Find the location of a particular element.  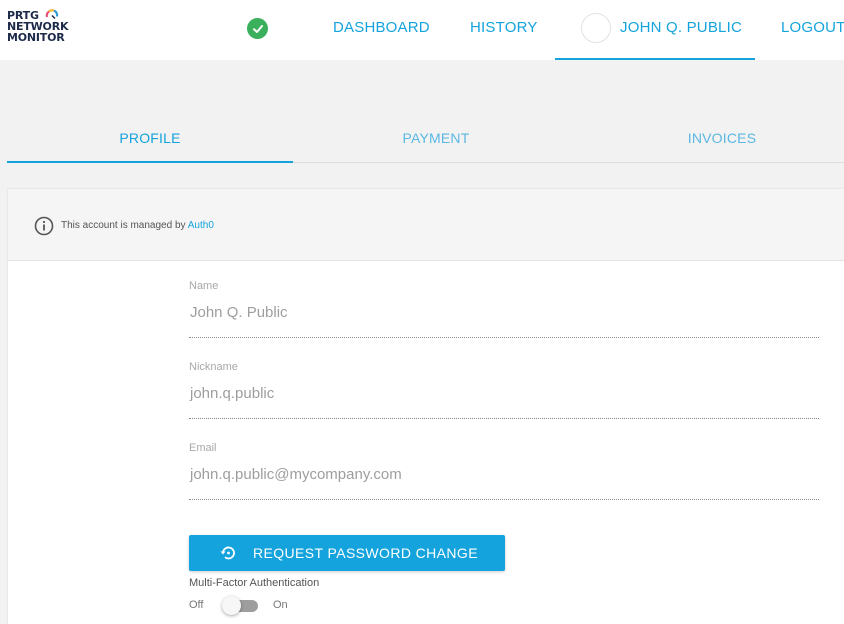

email-field: Email john.q.public@mycompany.com is located at coordinates (504, 471).